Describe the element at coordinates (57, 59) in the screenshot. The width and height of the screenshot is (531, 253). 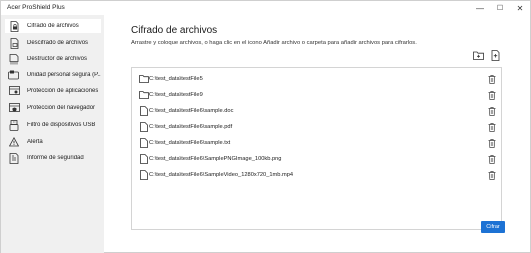
I see `sidebar-item-label: Destructor de archivos` at that location.